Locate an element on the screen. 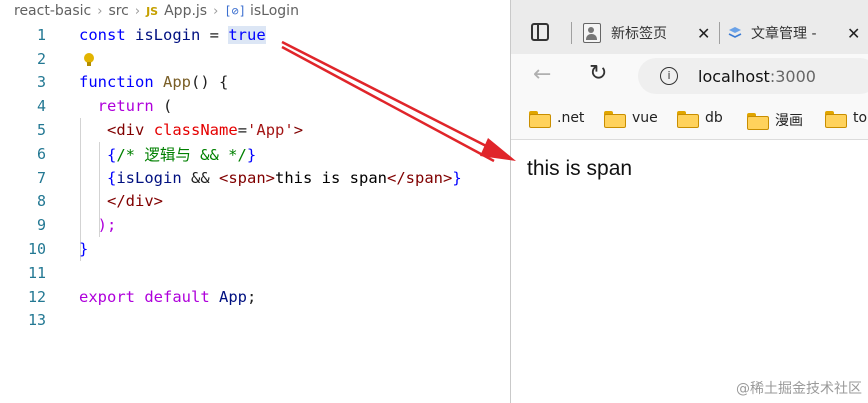  lightbulb-icon is located at coordinates (89, 60).